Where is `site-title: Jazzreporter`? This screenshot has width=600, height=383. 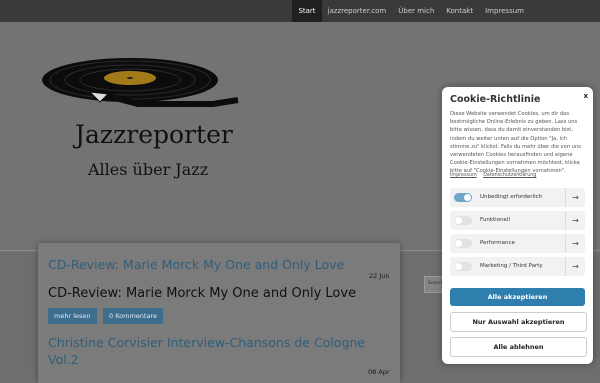 site-title: Jazzreporter is located at coordinates (154, 134).